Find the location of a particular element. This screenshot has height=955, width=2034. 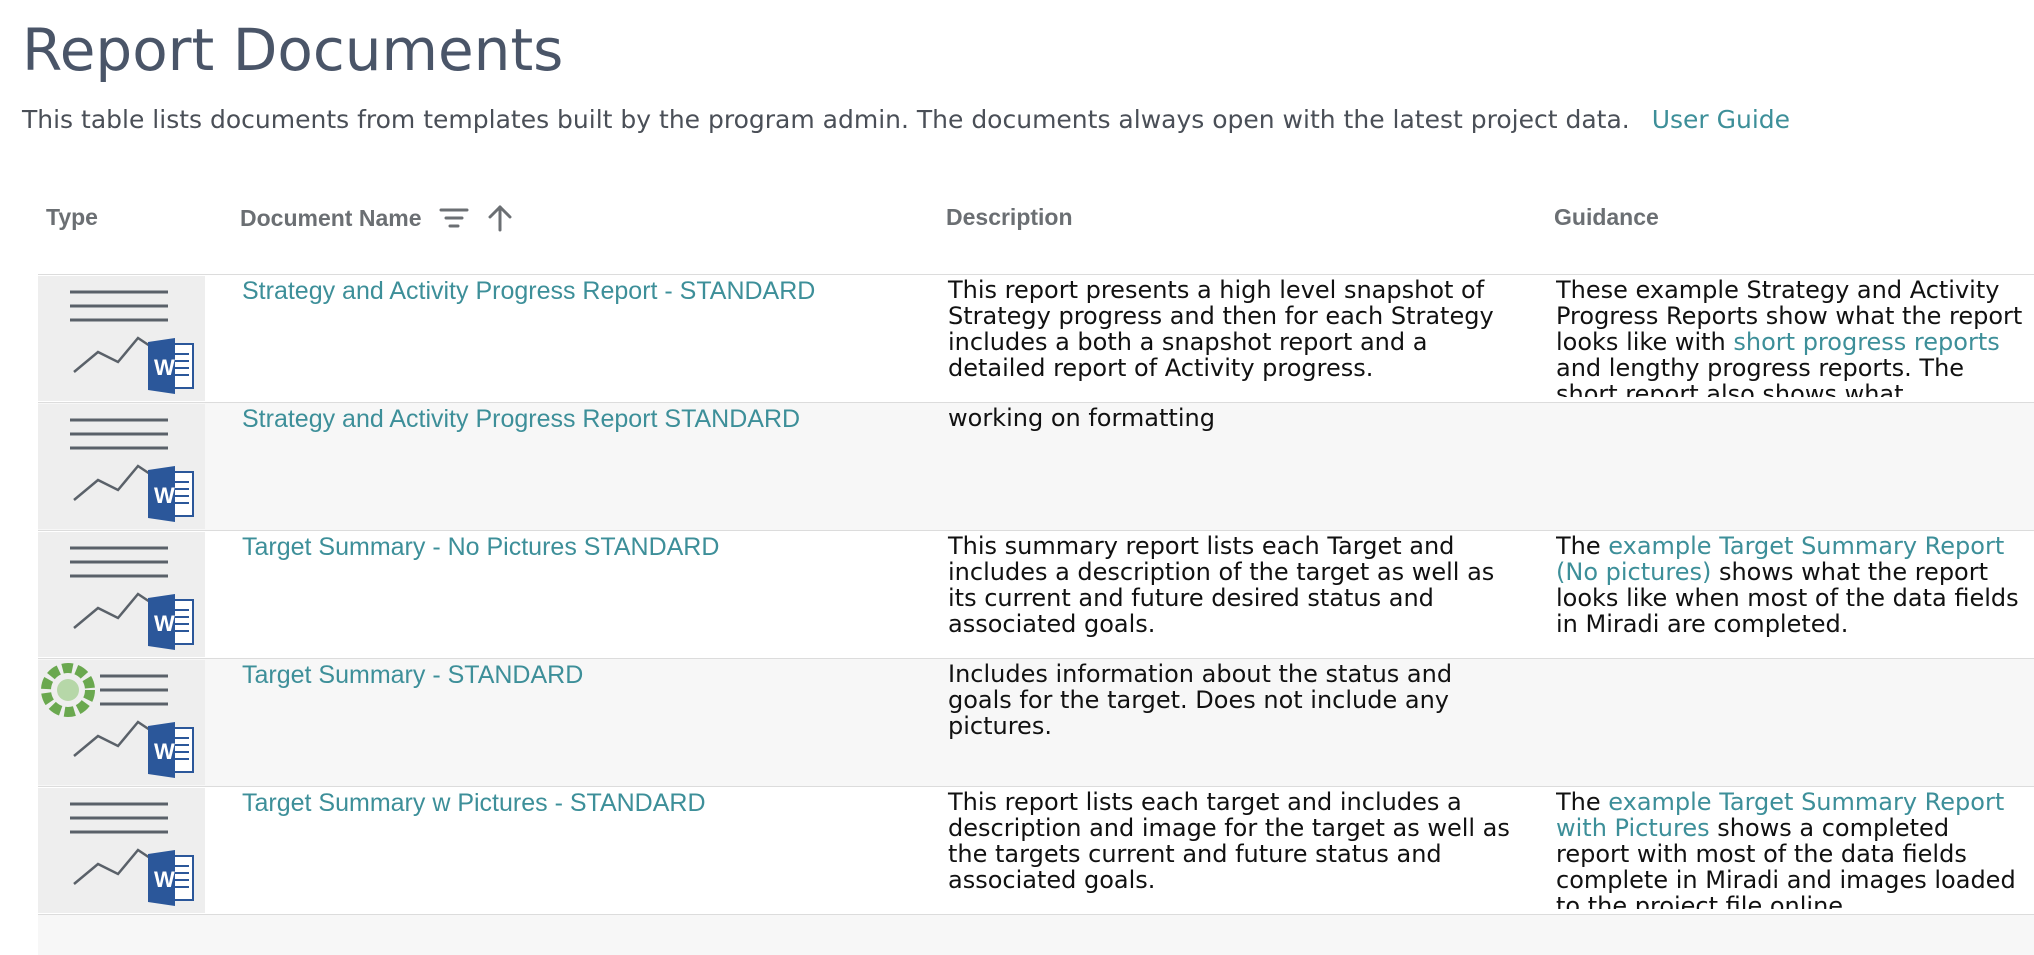

table-row-partial is located at coordinates (1036, 934).